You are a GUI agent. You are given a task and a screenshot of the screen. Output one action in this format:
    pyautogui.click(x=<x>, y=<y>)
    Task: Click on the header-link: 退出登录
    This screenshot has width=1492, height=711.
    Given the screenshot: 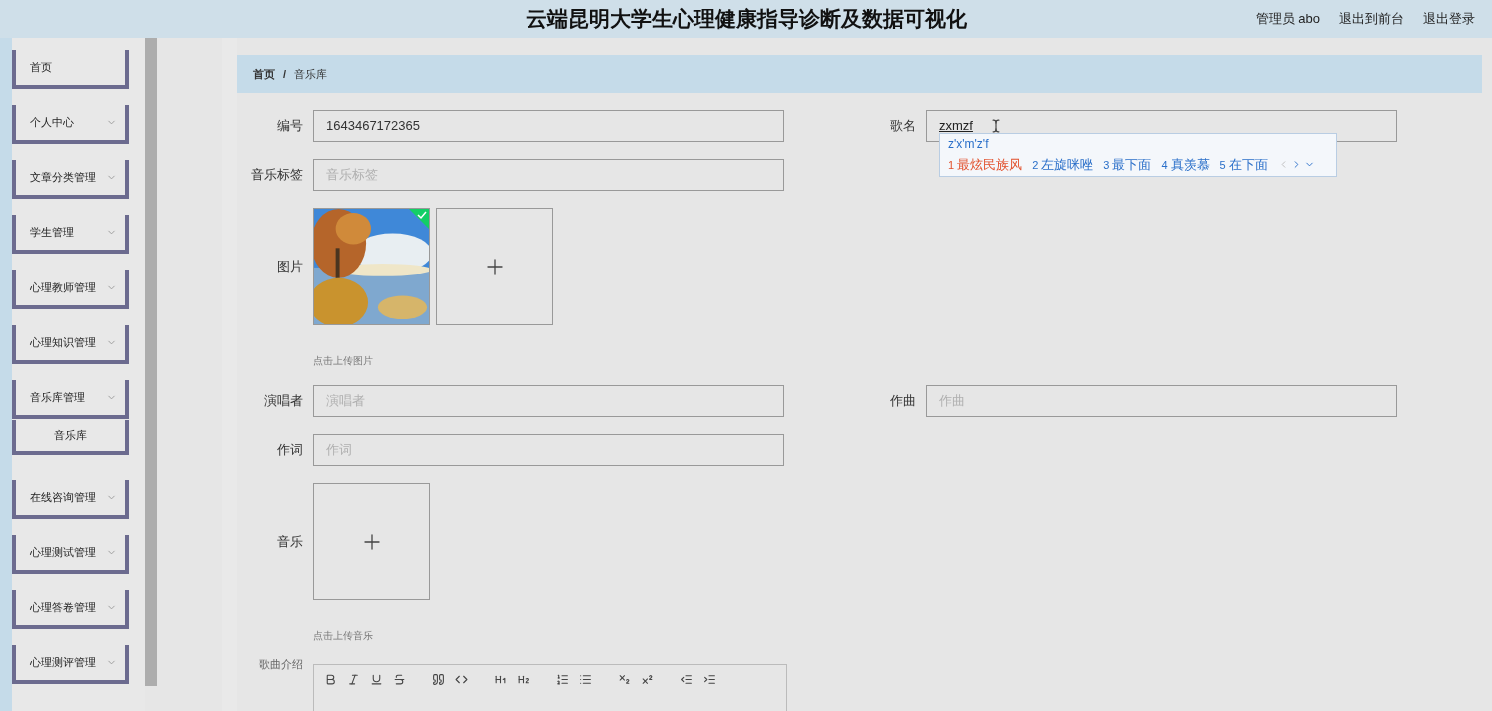 What is the action you would take?
    pyautogui.click(x=1449, y=19)
    